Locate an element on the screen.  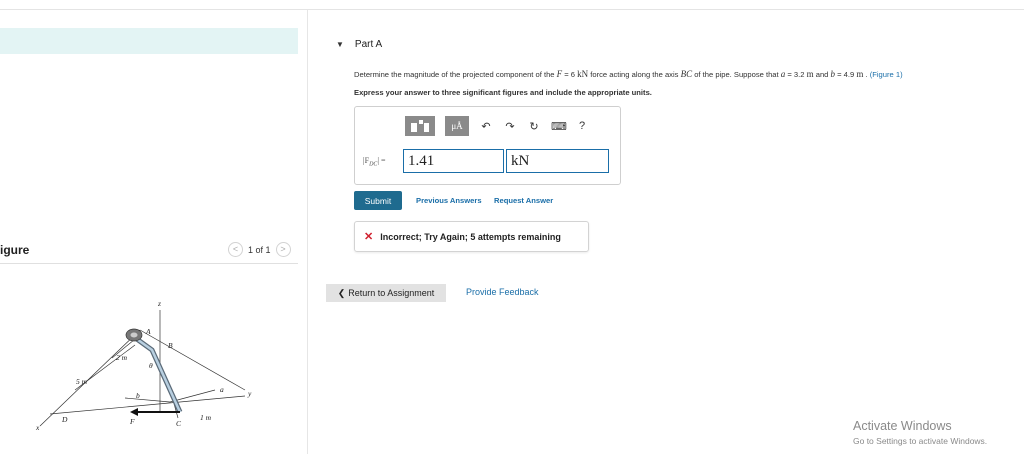
pager-text: 1 of 1 is located at coordinates (259, 249).